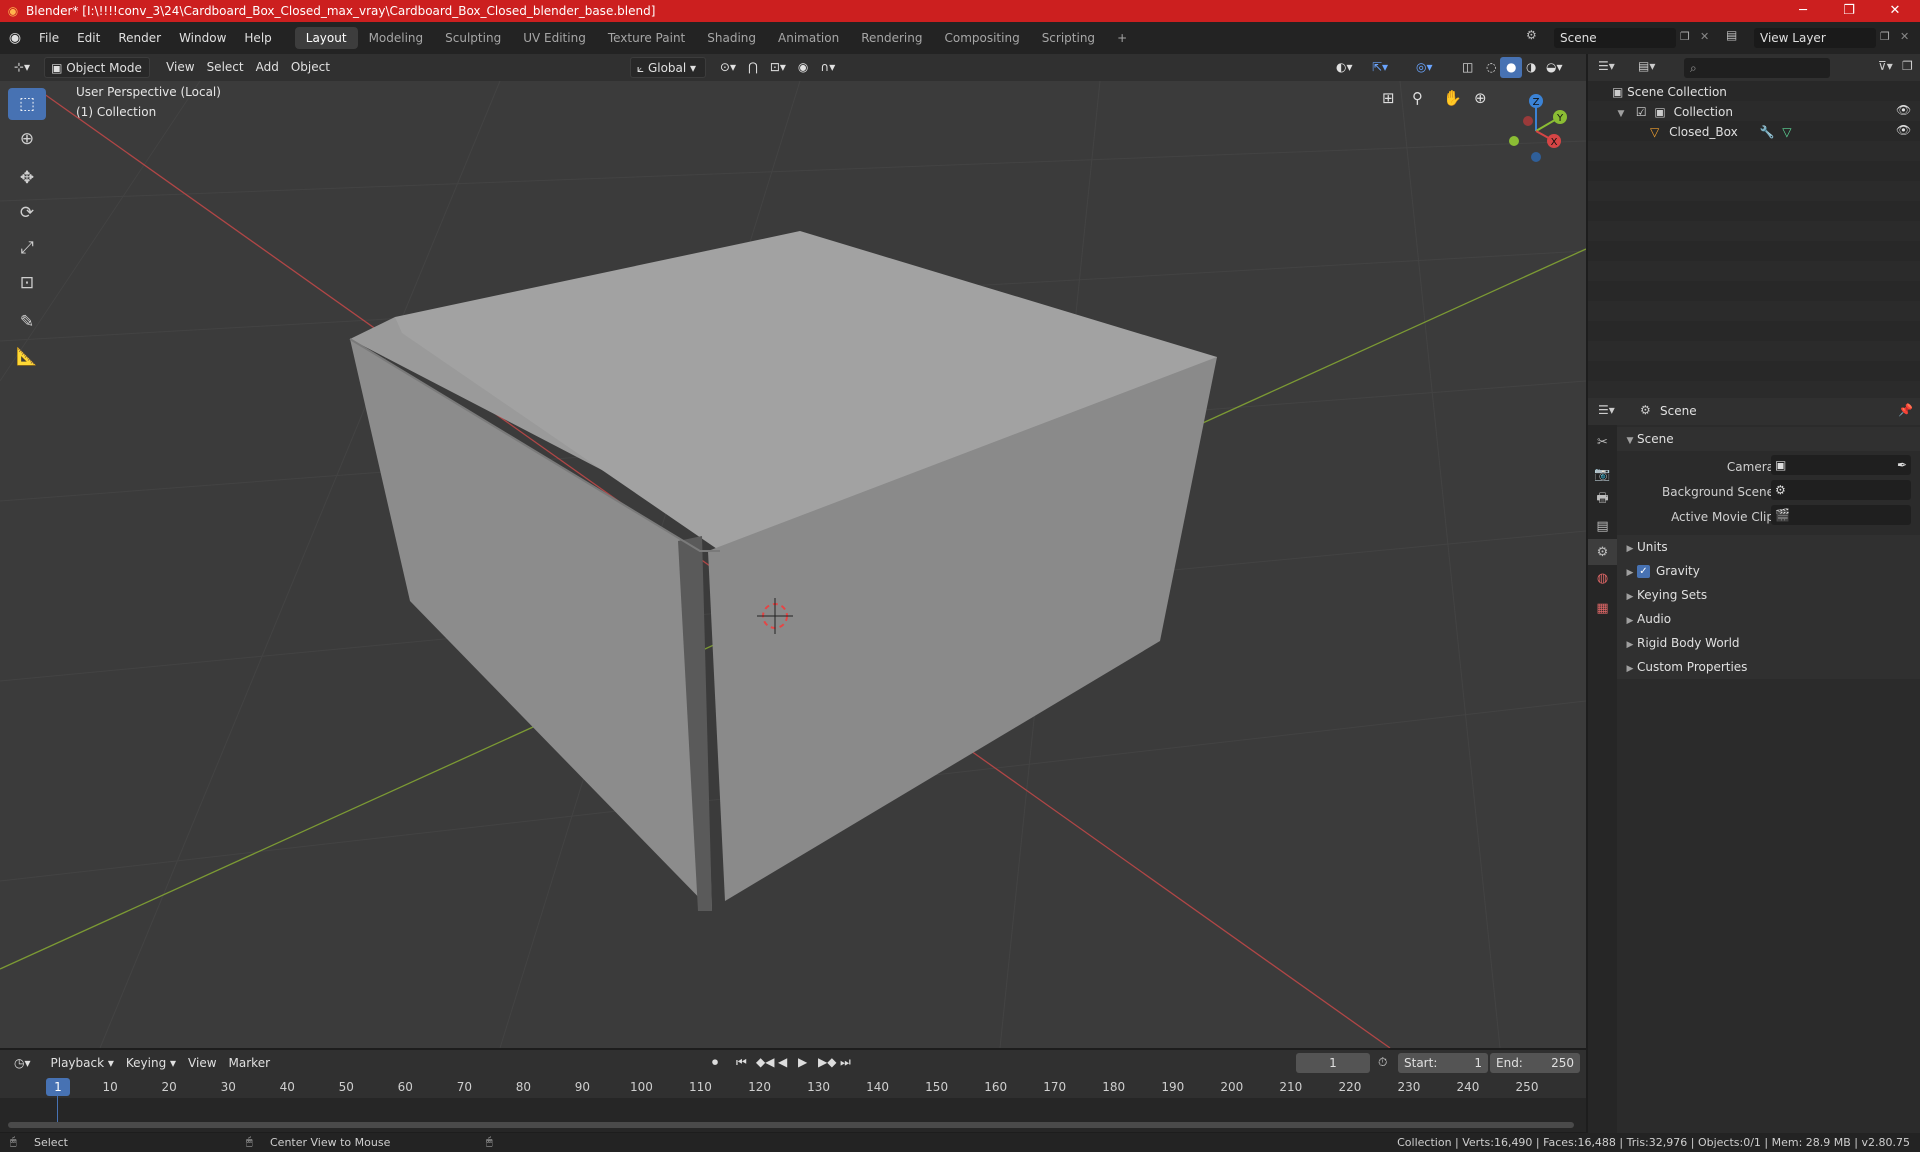 The image size is (1920, 1152). What do you see at coordinates (808, 38) in the screenshot?
I see `tab-animation: Animation` at bounding box center [808, 38].